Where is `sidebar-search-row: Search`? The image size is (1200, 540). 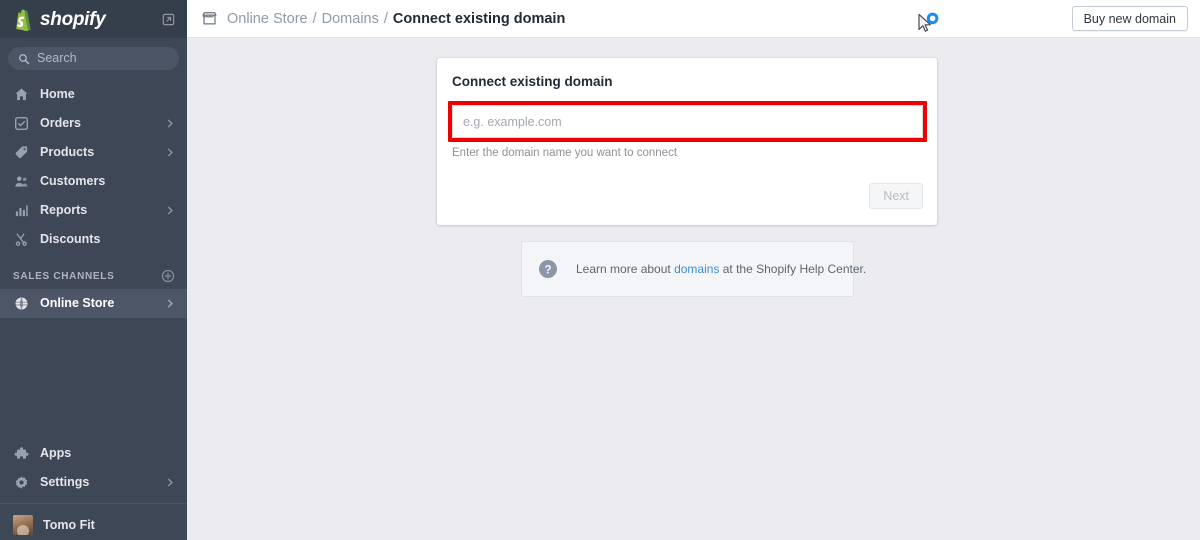
sidebar-search-row: Search is located at coordinates (93, 57).